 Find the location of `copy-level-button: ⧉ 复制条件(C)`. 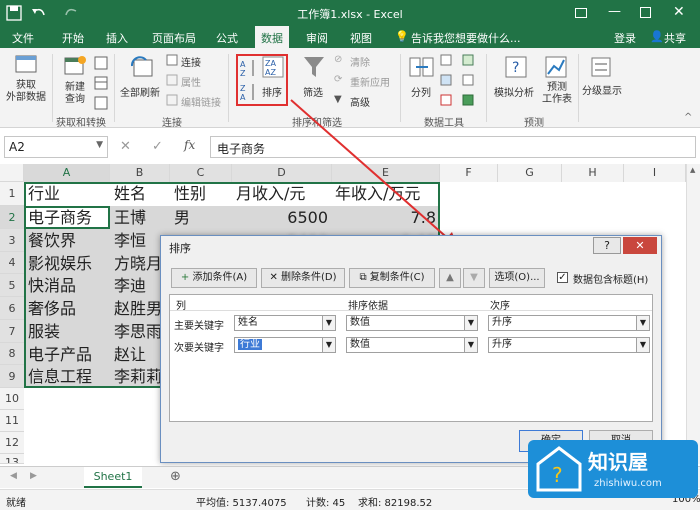

copy-level-button: ⧉ 复制条件(C) is located at coordinates (392, 278).